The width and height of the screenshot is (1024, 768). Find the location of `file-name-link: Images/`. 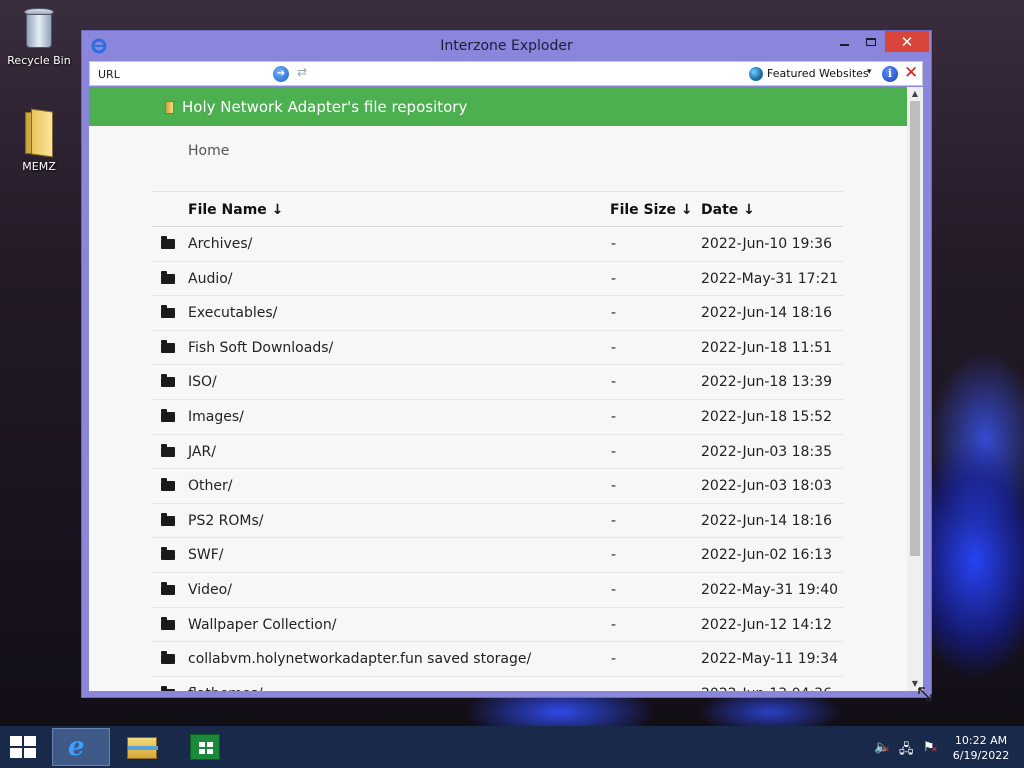

file-name-link: Images/ is located at coordinates (216, 417).